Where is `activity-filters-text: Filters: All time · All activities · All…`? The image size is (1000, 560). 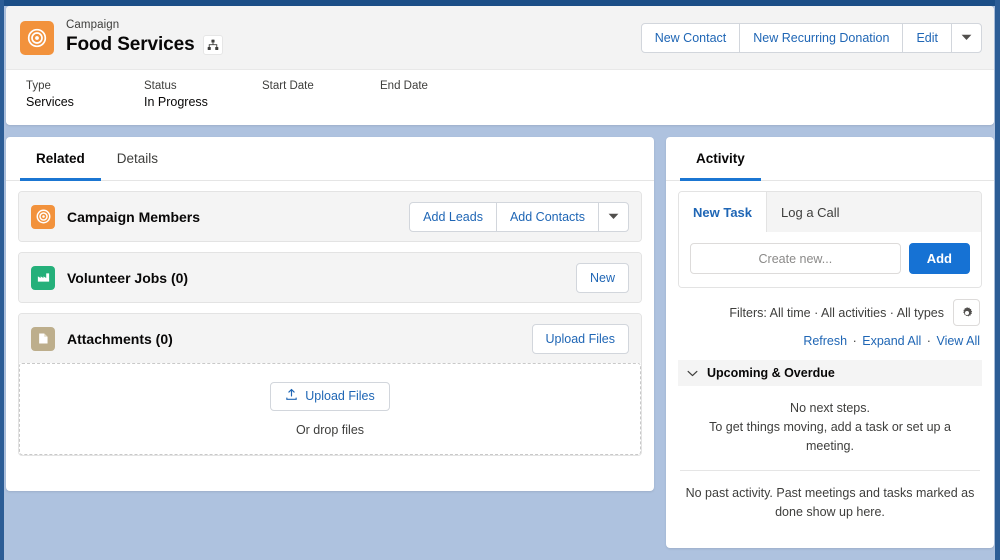
activity-filters-text: Filters: All time · All activities · All… is located at coordinates (836, 312).